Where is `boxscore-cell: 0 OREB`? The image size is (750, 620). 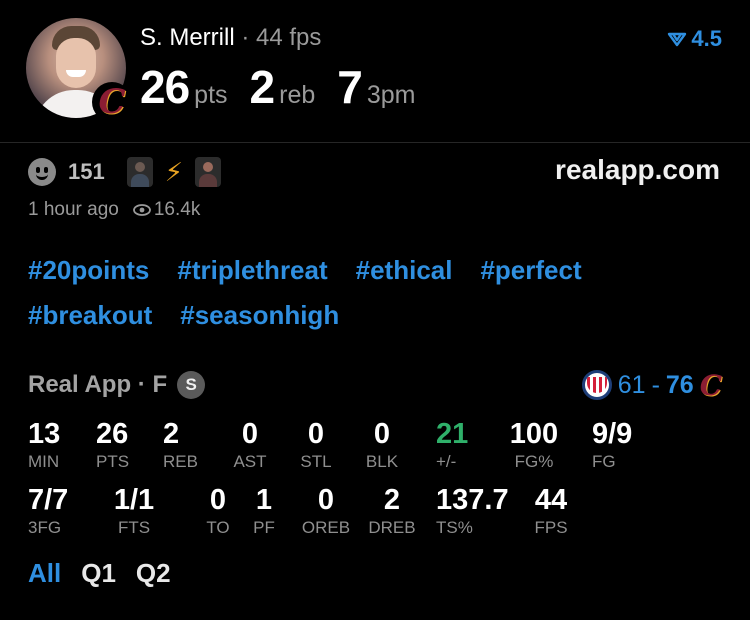 boxscore-cell: 0 OREB is located at coordinates (326, 511).